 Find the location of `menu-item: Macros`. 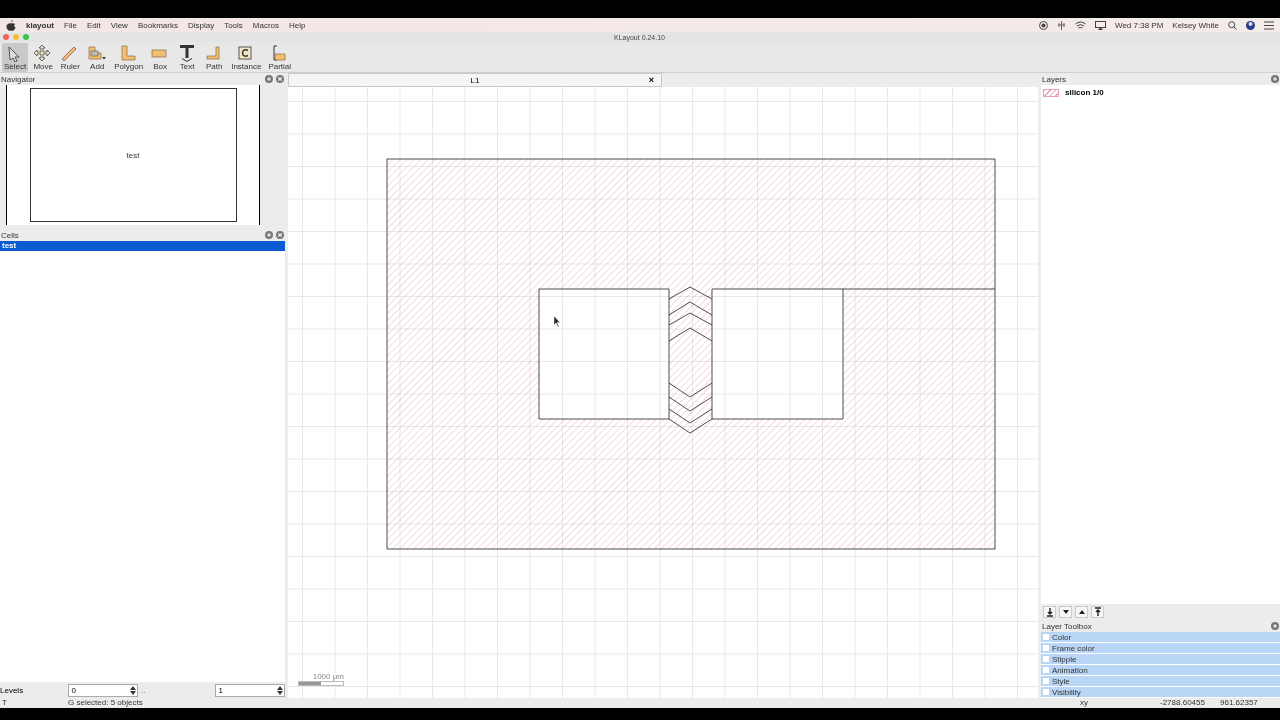

menu-item: Macros is located at coordinates (266, 25).